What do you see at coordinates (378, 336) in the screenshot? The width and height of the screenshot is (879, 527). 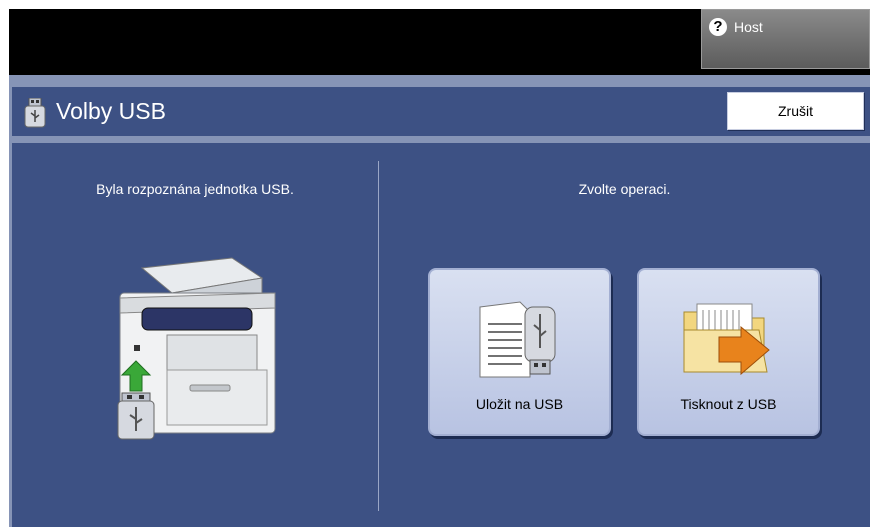 I see `divider` at bounding box center [378, 336].